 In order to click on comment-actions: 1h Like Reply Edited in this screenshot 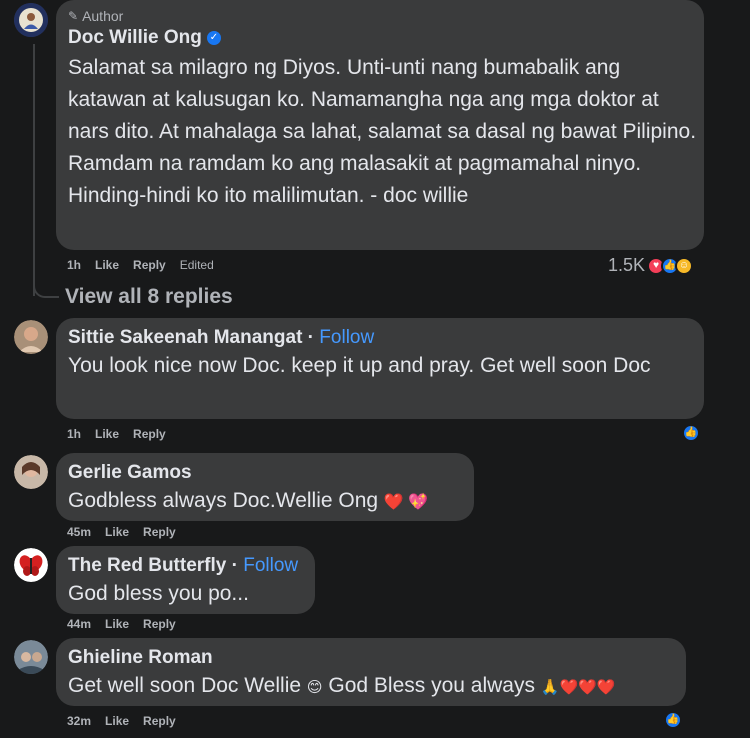, I will do `click(140, 265)`.